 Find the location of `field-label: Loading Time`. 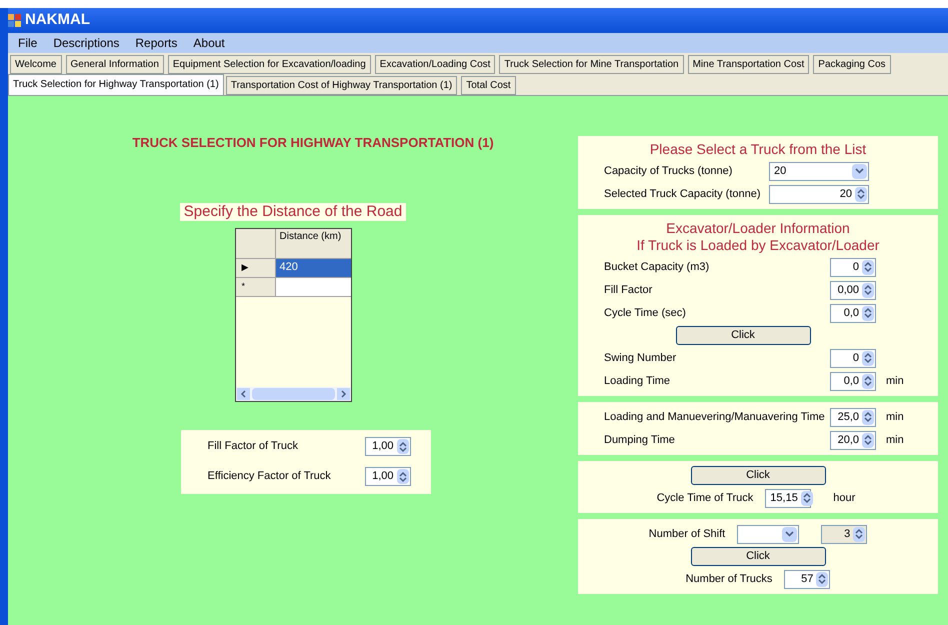

field-label: Loading Time is located at coordinates (638, 381).